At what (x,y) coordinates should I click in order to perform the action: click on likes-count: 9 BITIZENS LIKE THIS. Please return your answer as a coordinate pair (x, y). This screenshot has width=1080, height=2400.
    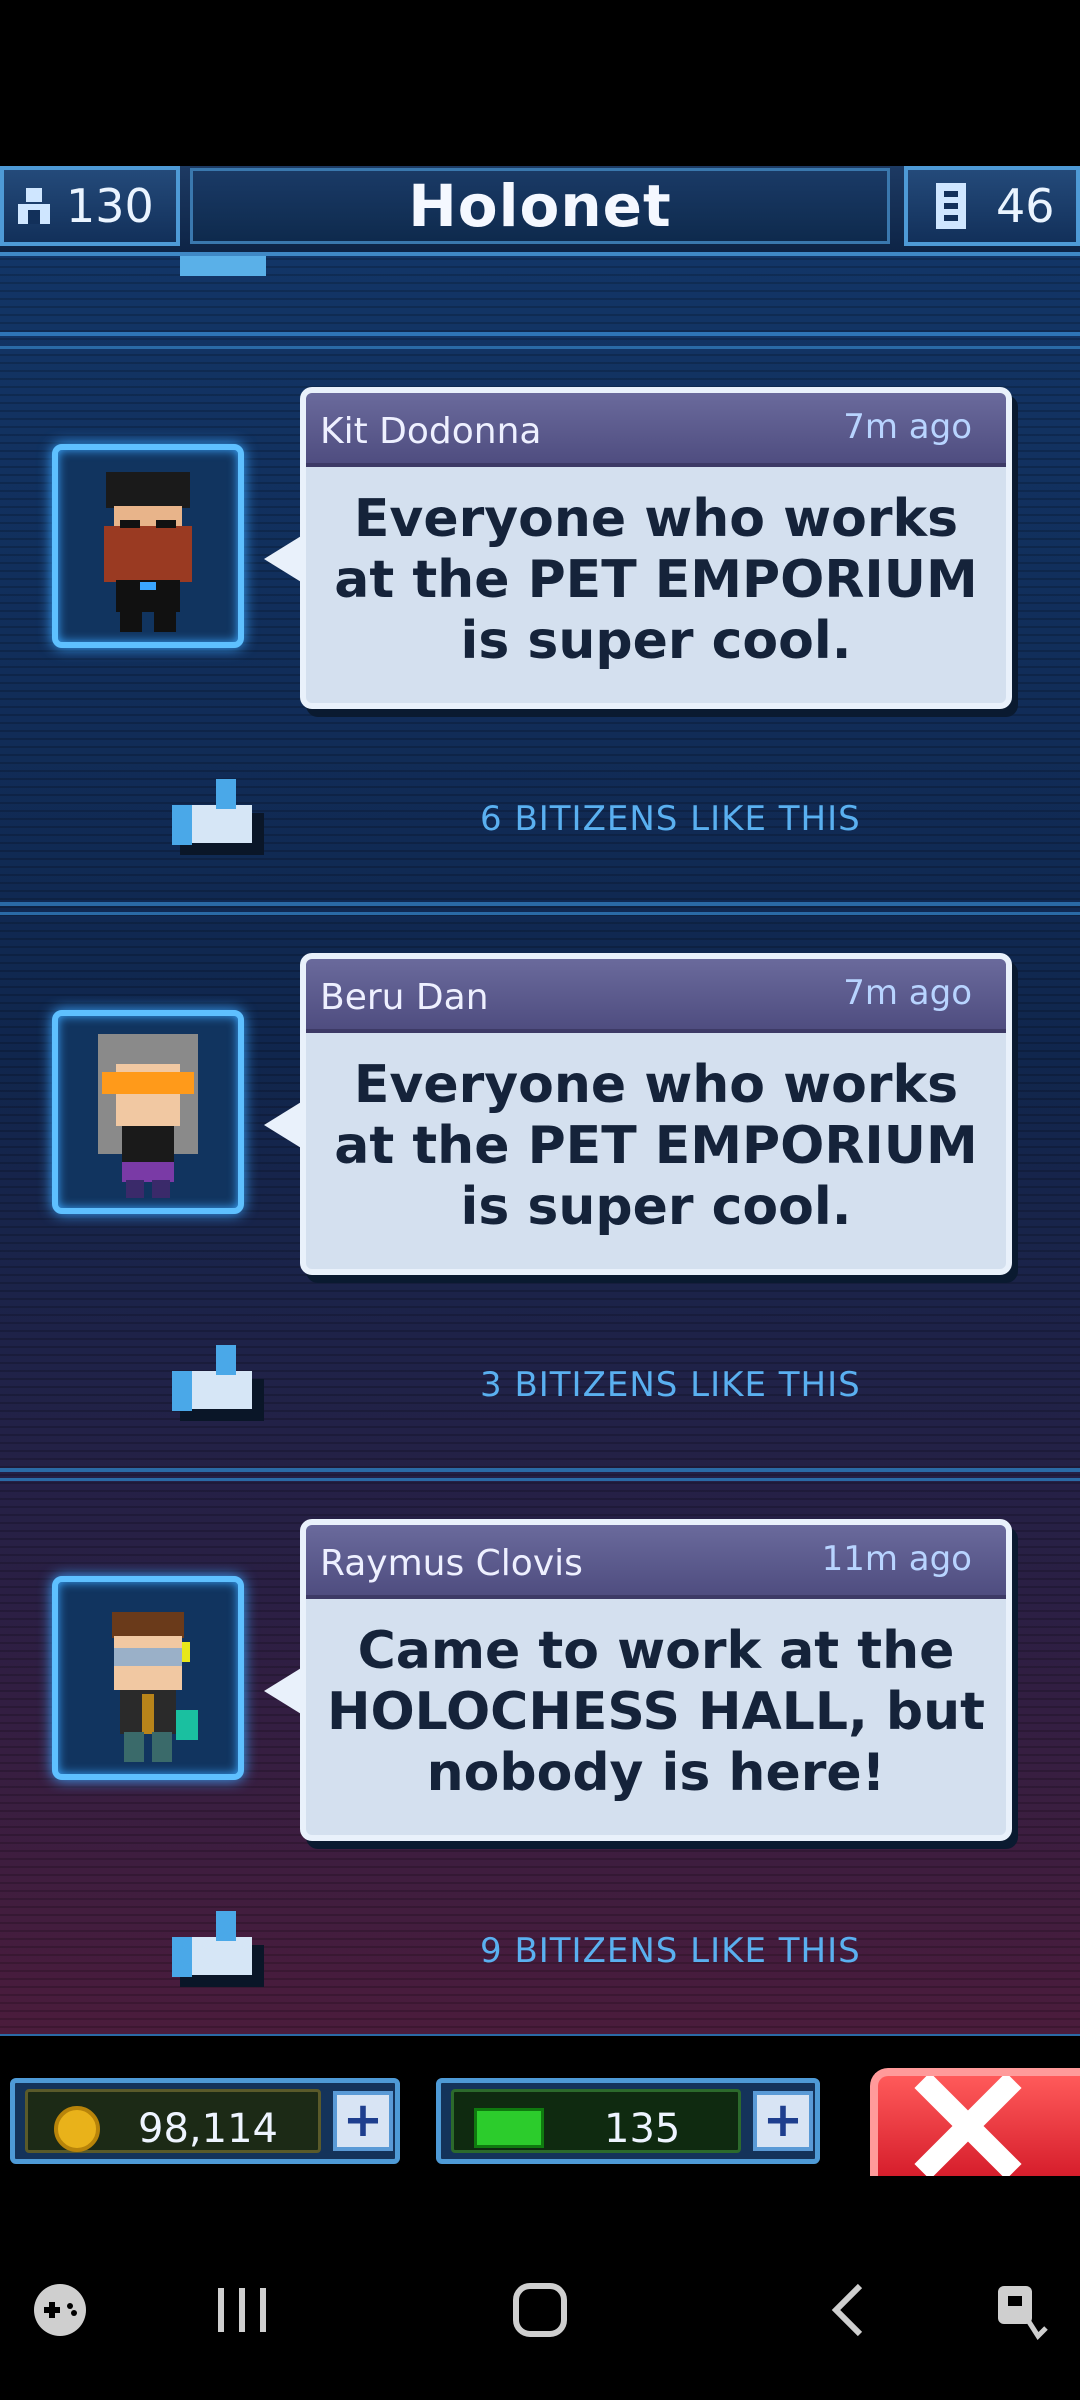
    Looking at the image, I should click on (670, 1951).